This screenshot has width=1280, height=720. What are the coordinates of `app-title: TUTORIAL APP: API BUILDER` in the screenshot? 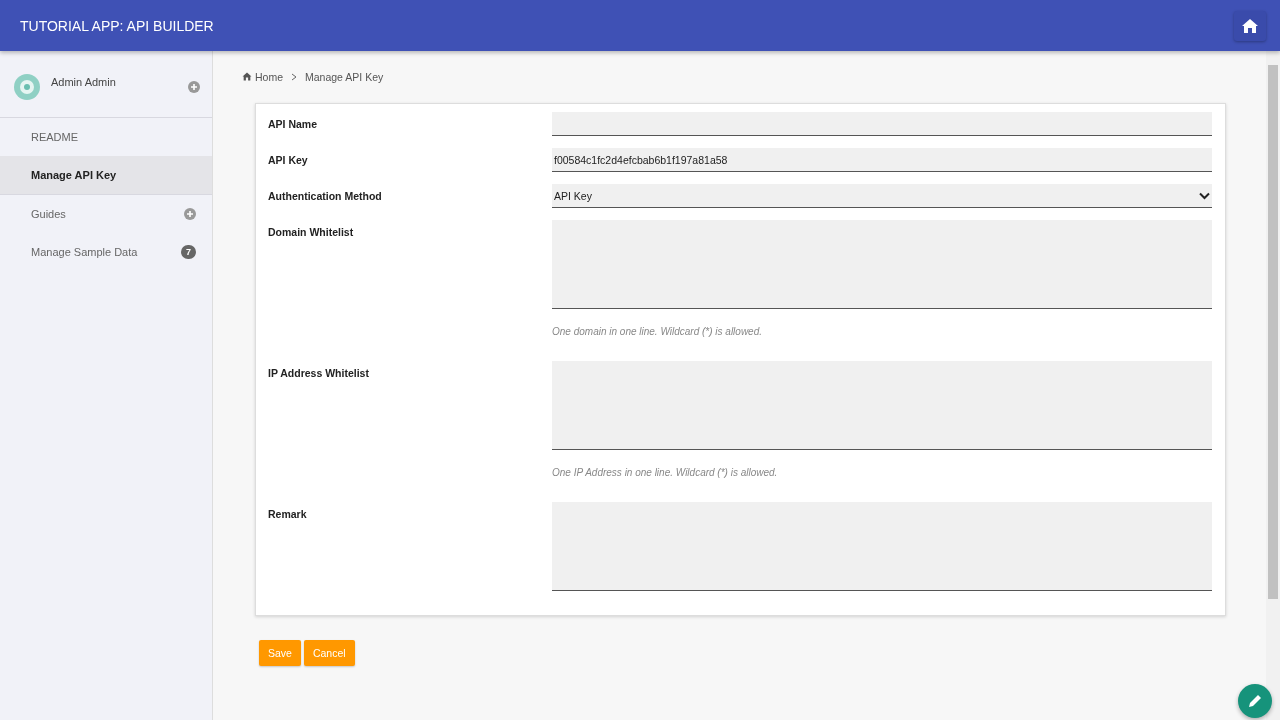 It's located at (117, 25).